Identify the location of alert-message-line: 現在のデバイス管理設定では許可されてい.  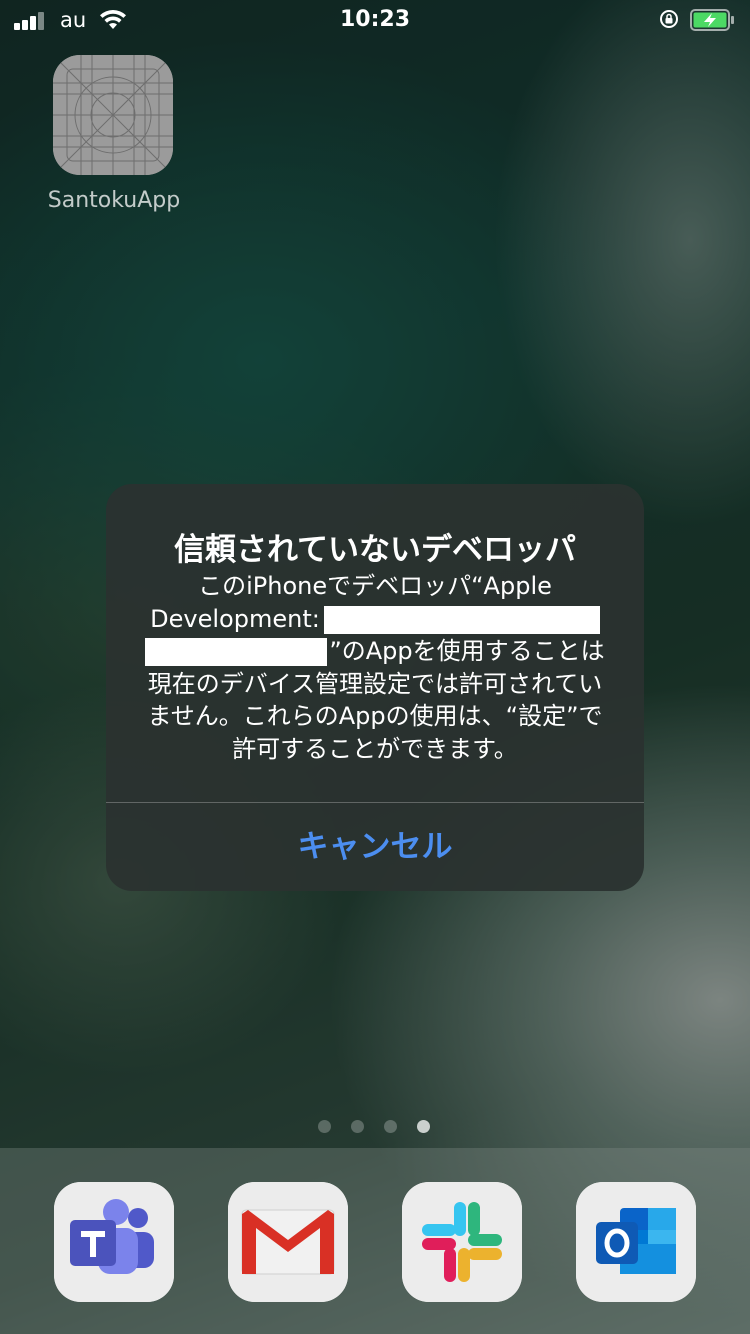
(375, 683).